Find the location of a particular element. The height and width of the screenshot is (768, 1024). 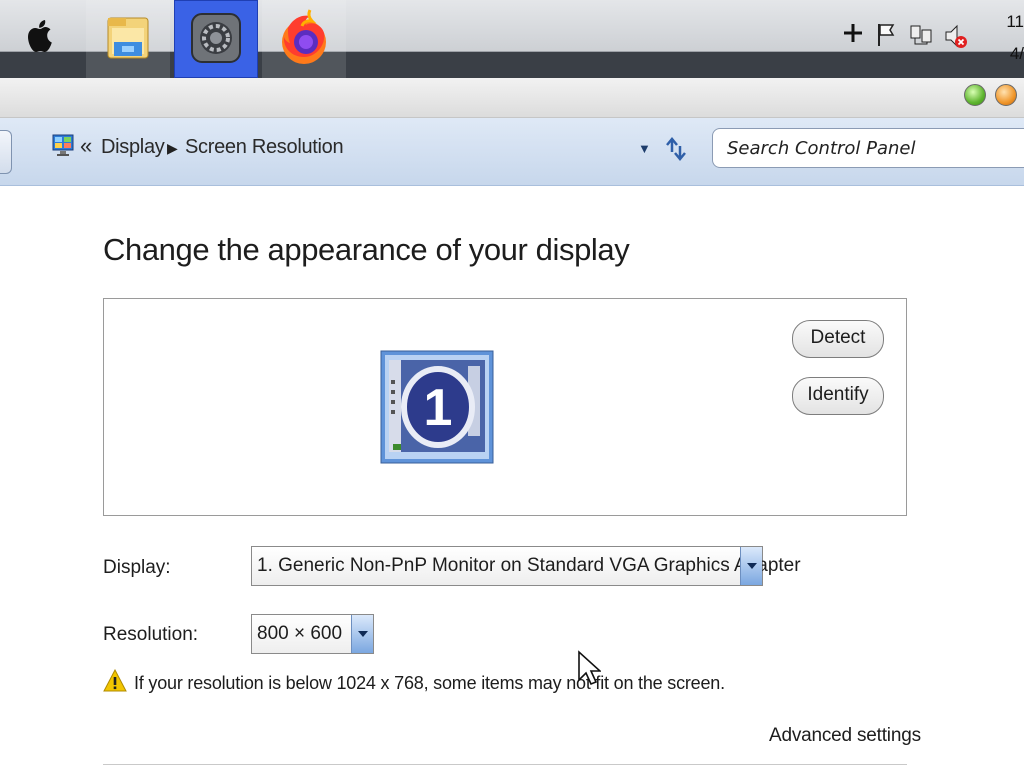

warning-icon is located at coordinates (115, 680).